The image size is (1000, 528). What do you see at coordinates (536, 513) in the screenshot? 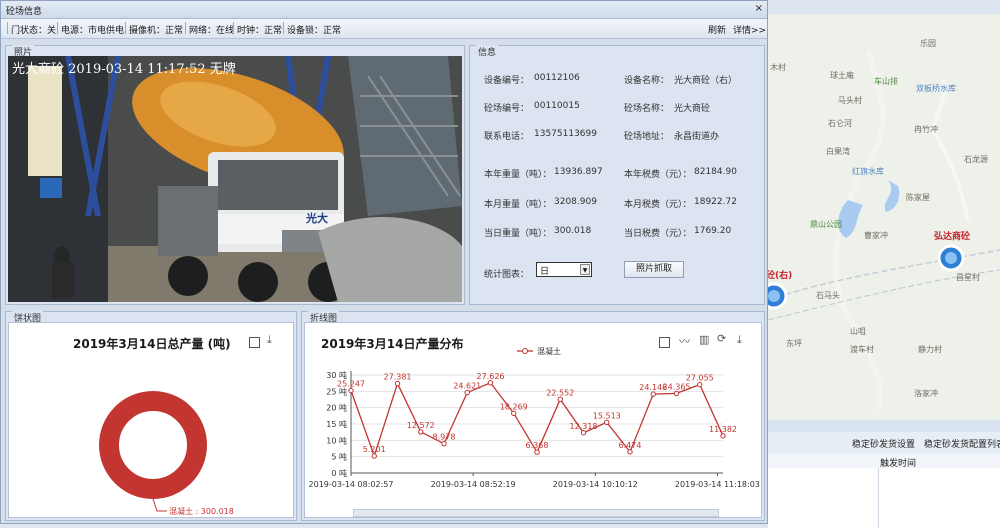
I see `zoom-slider` at bounding box center [536, 513].